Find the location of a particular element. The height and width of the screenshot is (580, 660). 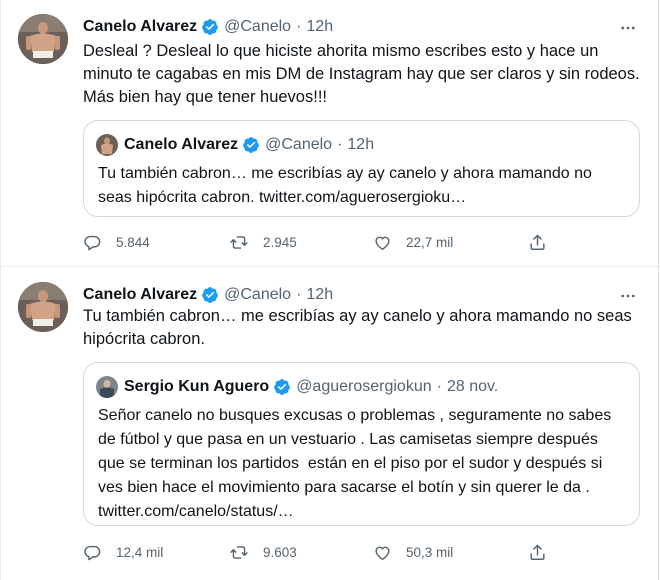

like-button: 22,7 mil is located at coordinates (413, 242).